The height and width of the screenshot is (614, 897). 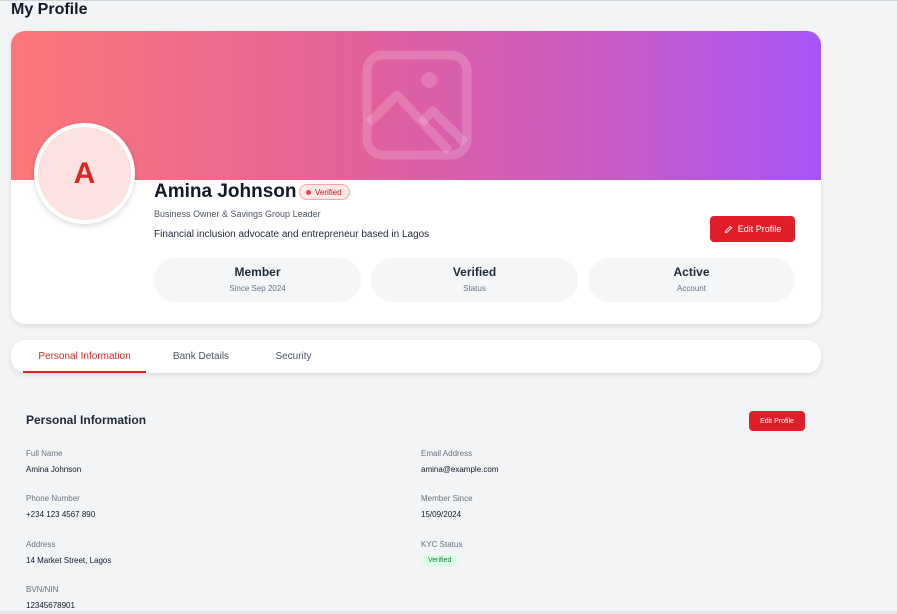 What do you see at coordinates (257, 272) in the screenshot?
I see `stat-value: Member` at bounding box center [257, 272].